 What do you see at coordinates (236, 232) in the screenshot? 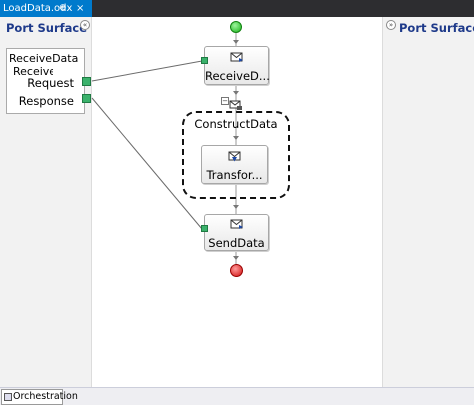
I see `send-shape: SendData` at bounding box center [236, 232].